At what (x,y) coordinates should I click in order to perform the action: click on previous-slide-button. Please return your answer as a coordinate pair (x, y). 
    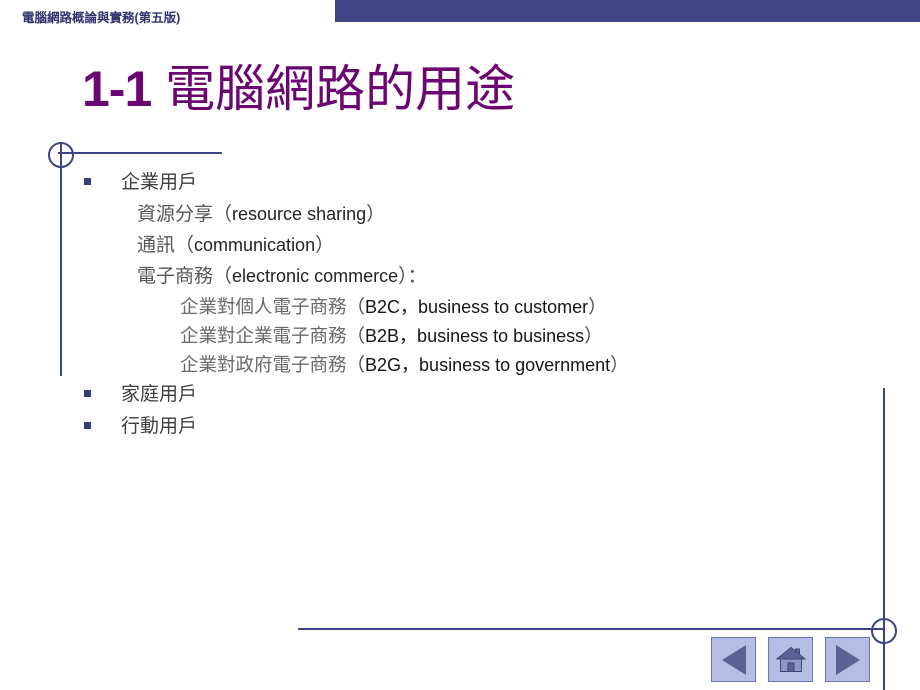
    Looking at the image, I should click on (733, 659).